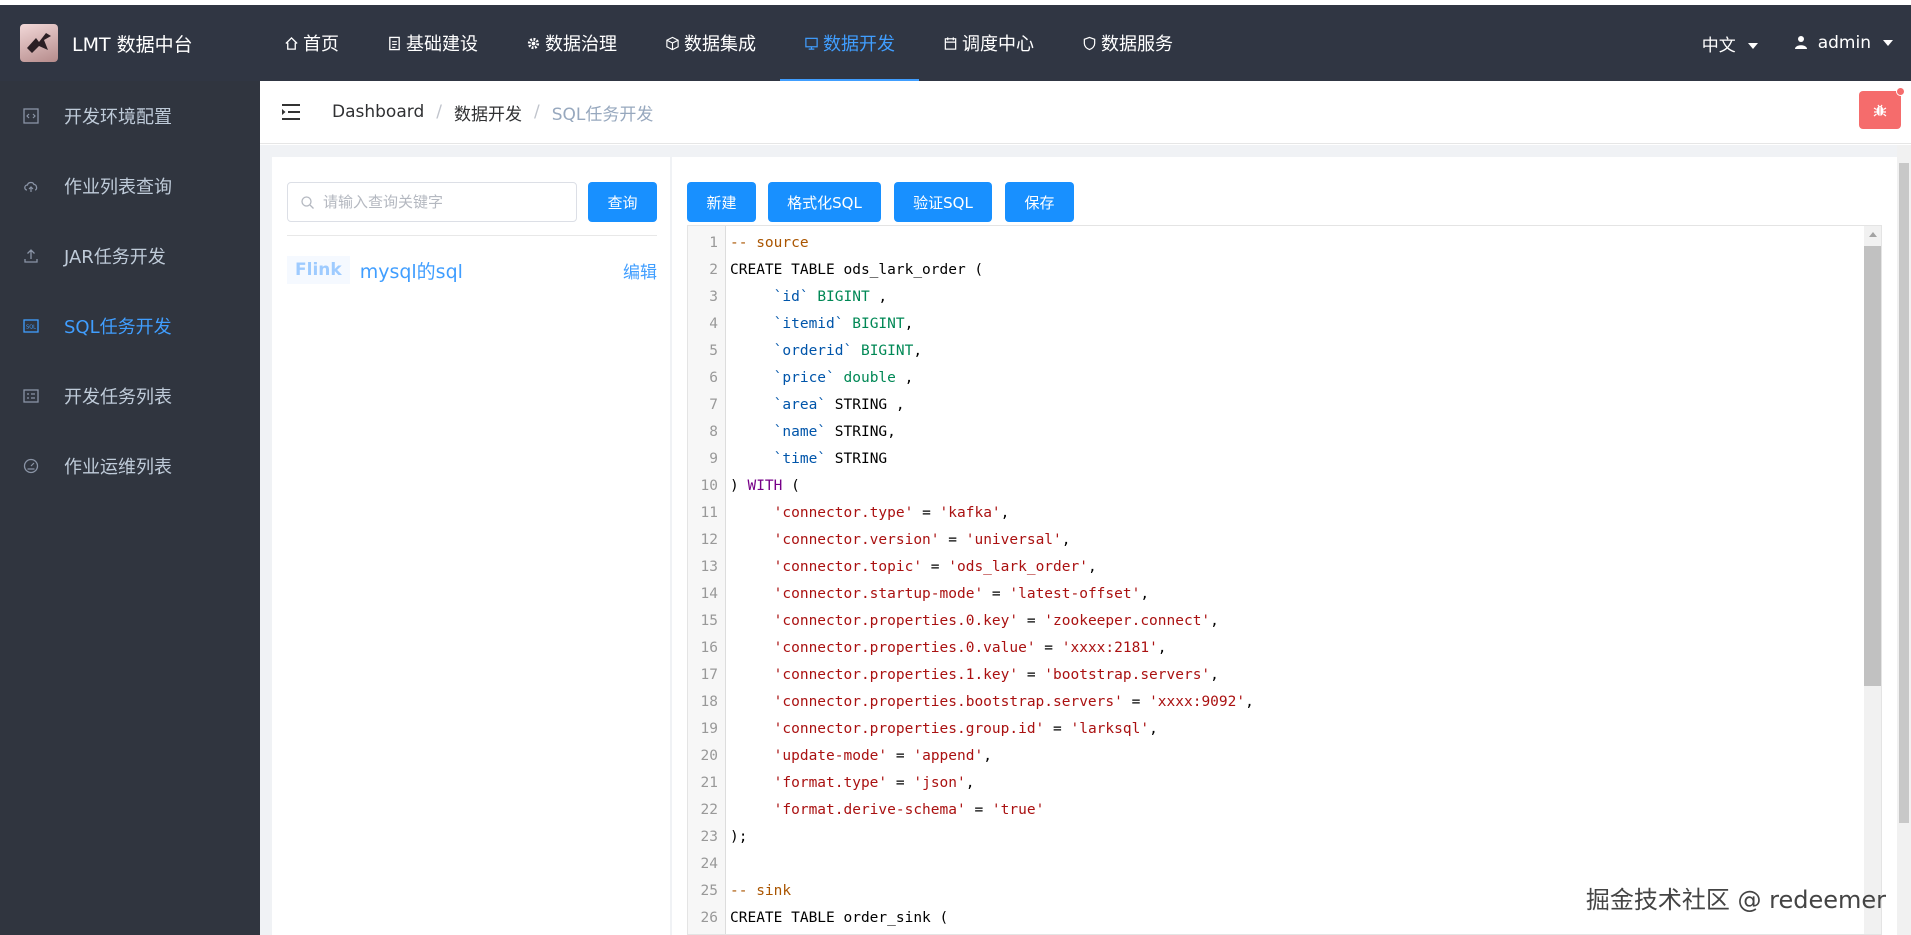  I want to click on nav-infrastructure: 基础建设, so click(432, 43).